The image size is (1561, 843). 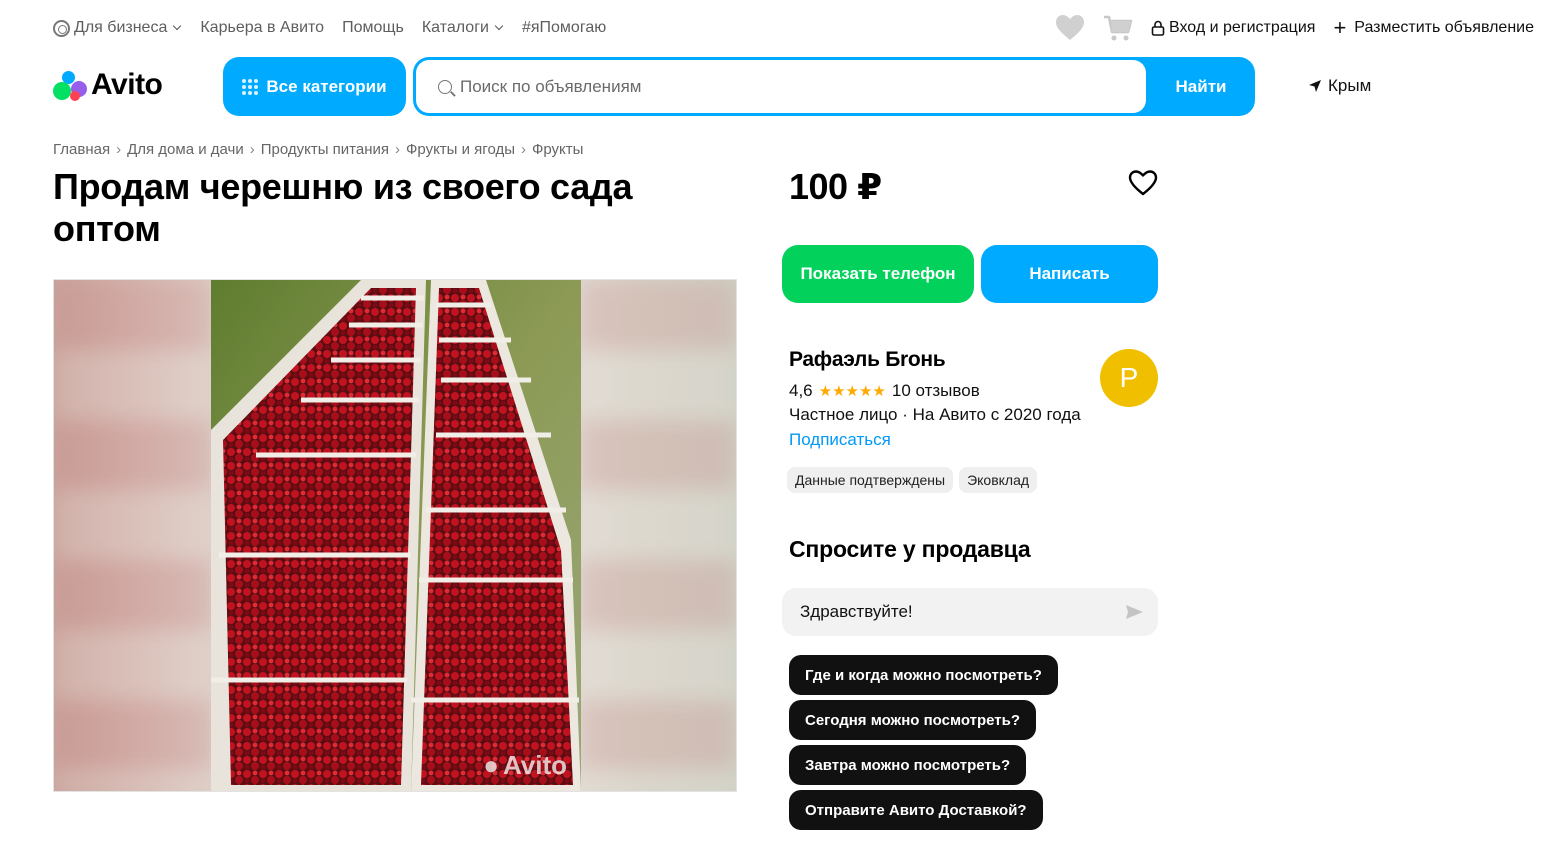 I want to click on search-icon, so click(x=445, y=86).